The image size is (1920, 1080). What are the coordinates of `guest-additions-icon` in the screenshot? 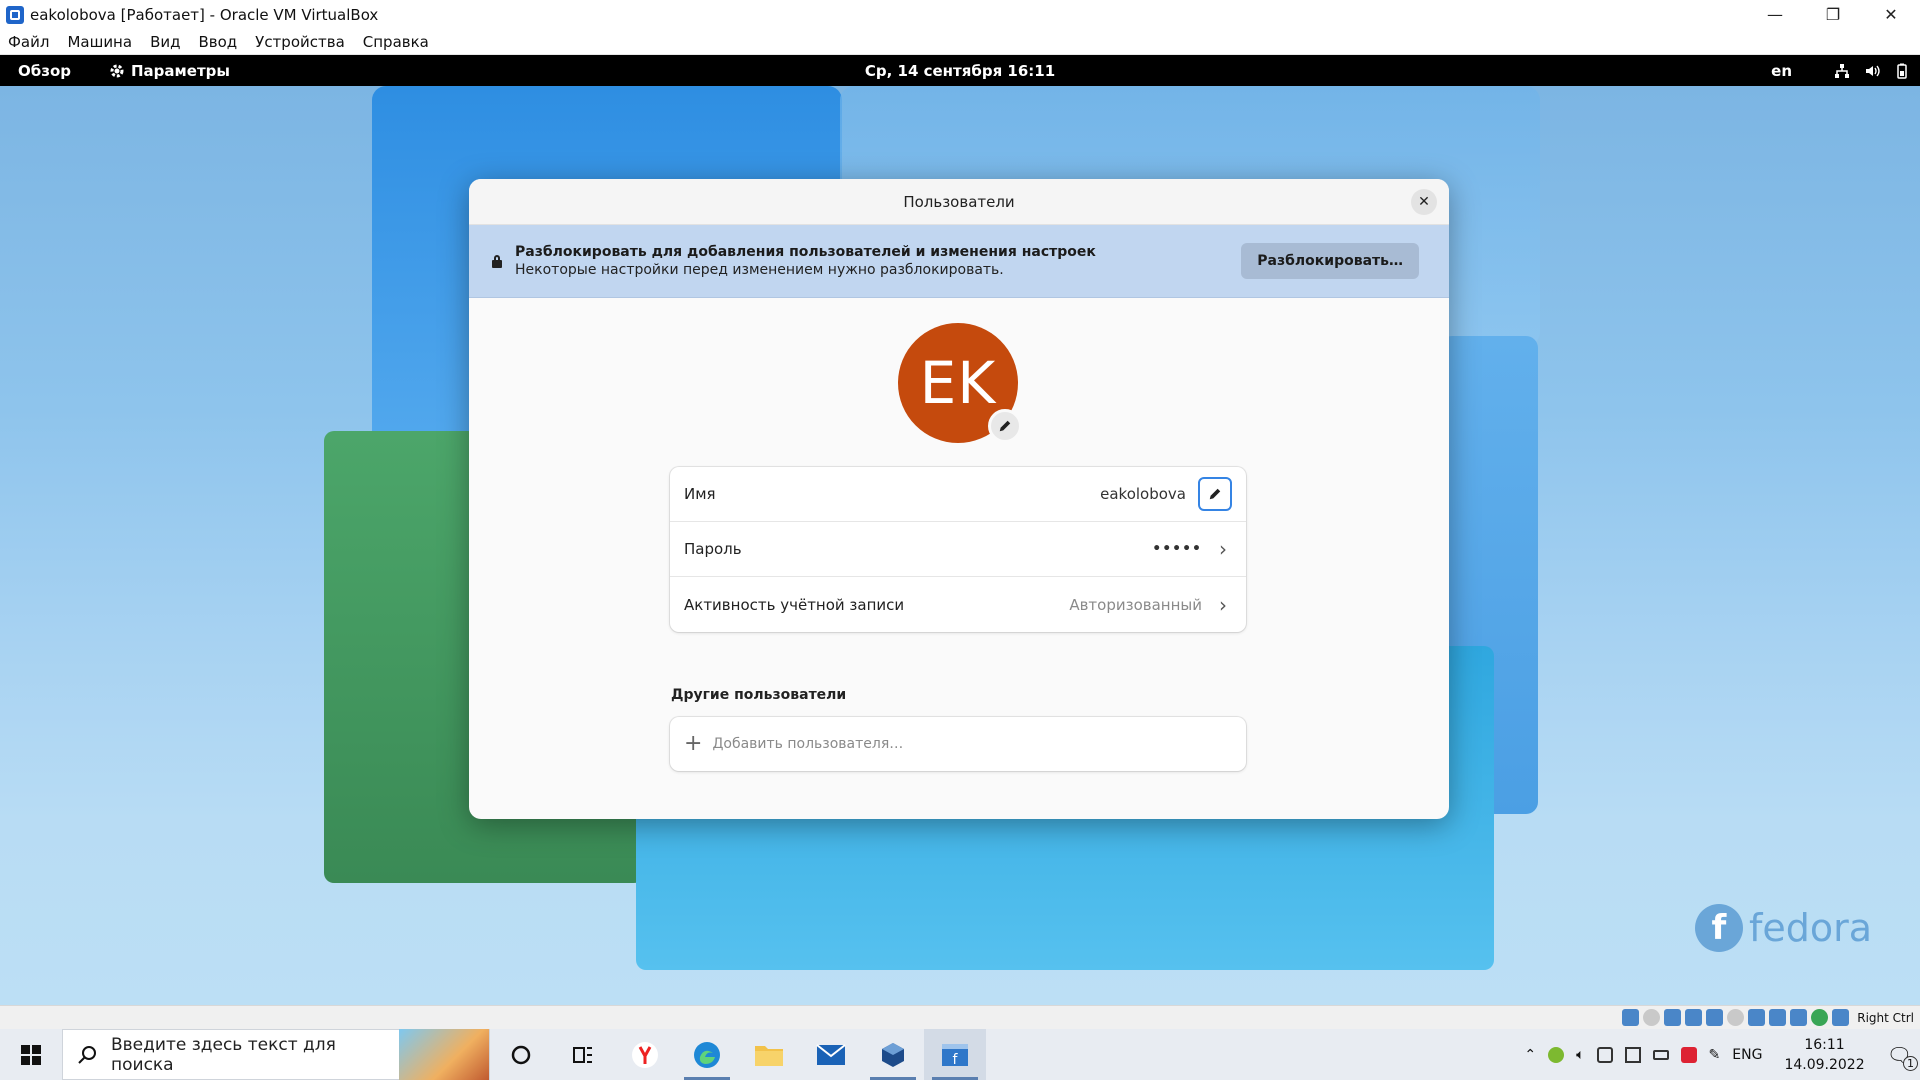 It's located at (1820, 1017).